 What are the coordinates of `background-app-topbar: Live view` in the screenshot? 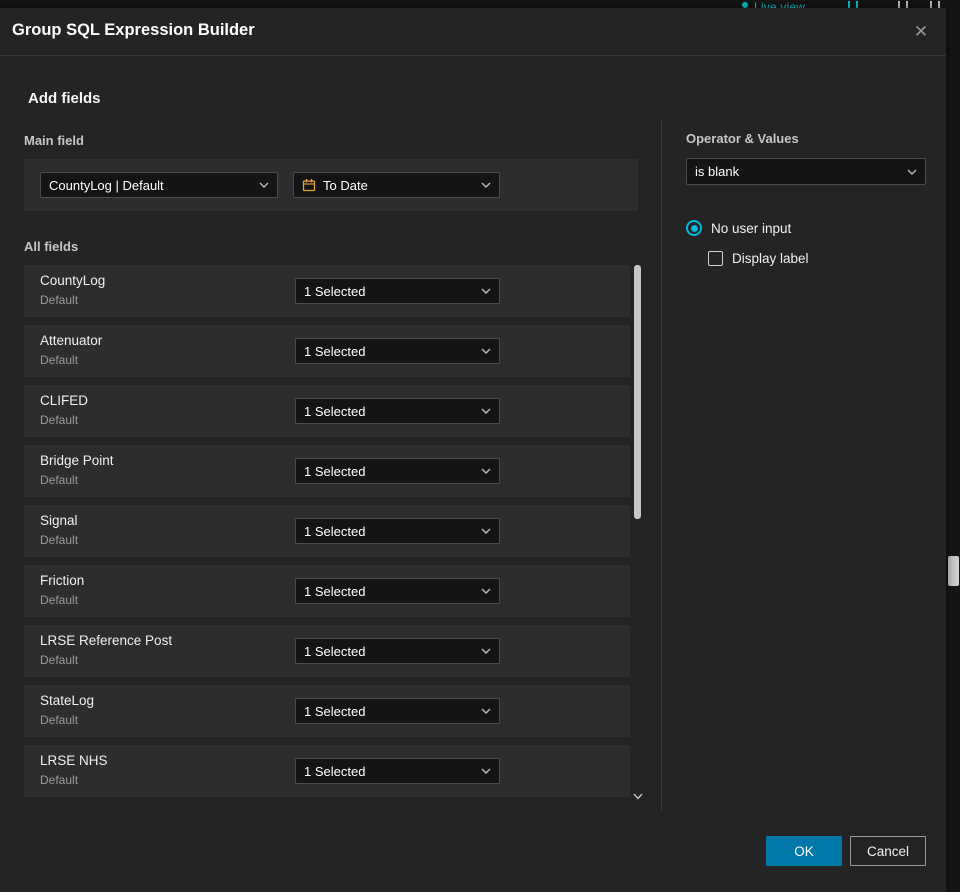 It's located at (480, 4).